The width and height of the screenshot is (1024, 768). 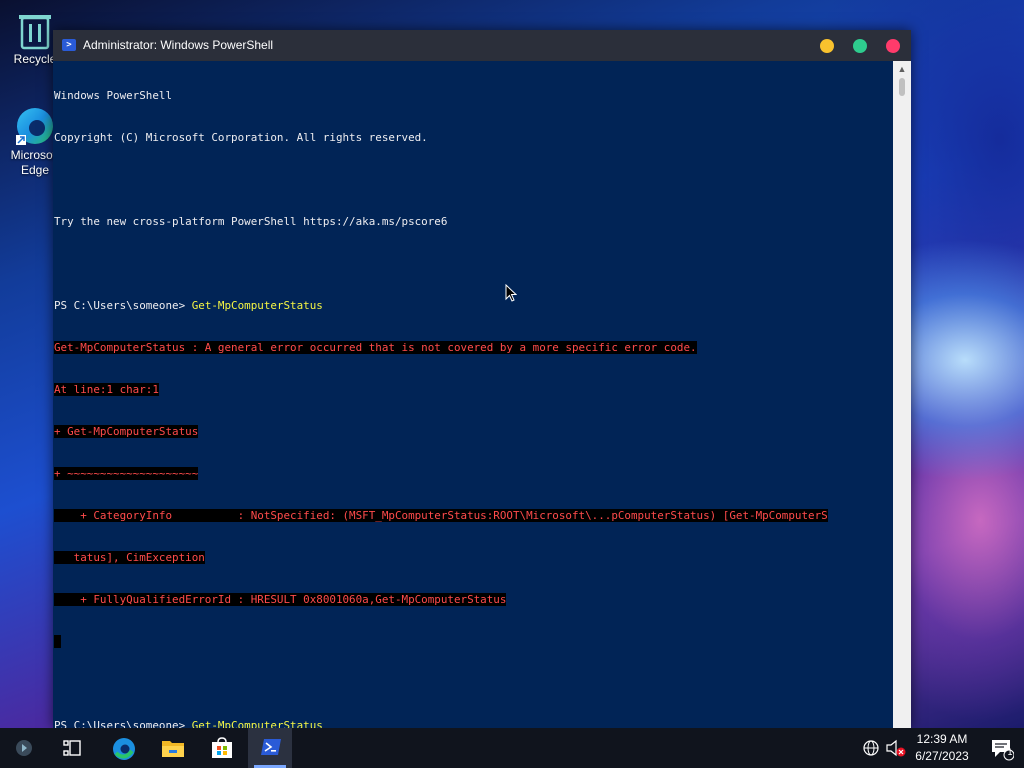 I want to click on taskbar-store-button, so click(x=220, y=748).